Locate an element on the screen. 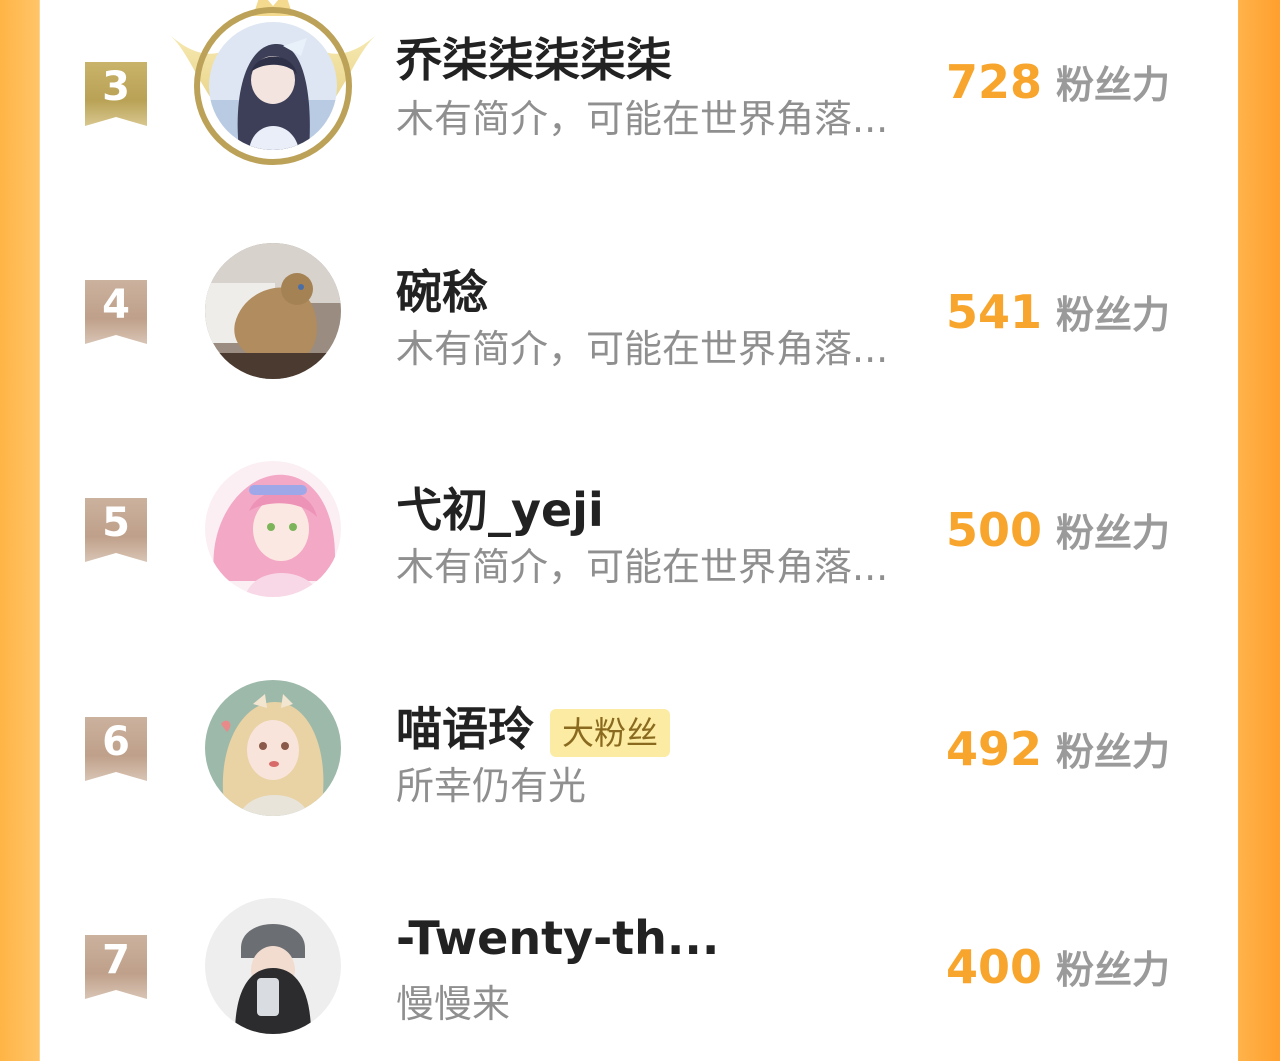  cat-avatar-icon is located at coordinates (273, 311).